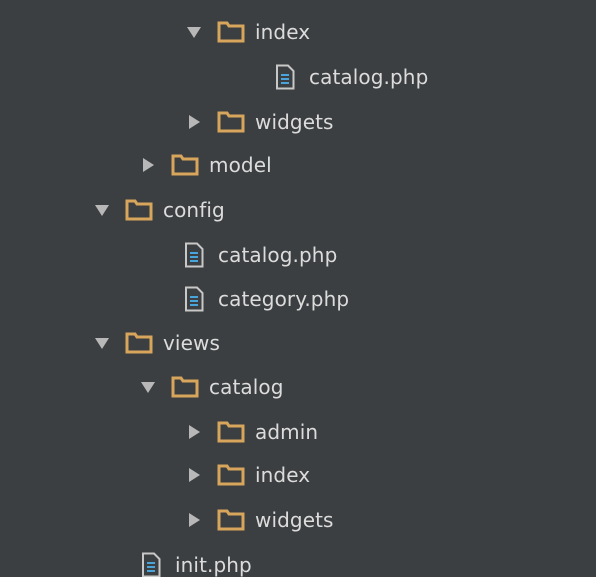 This screenshot has height=581, width=602. Describe the element at coordinates (240, 165) in the screenshot. I see `tree-item-label: model` at that location.